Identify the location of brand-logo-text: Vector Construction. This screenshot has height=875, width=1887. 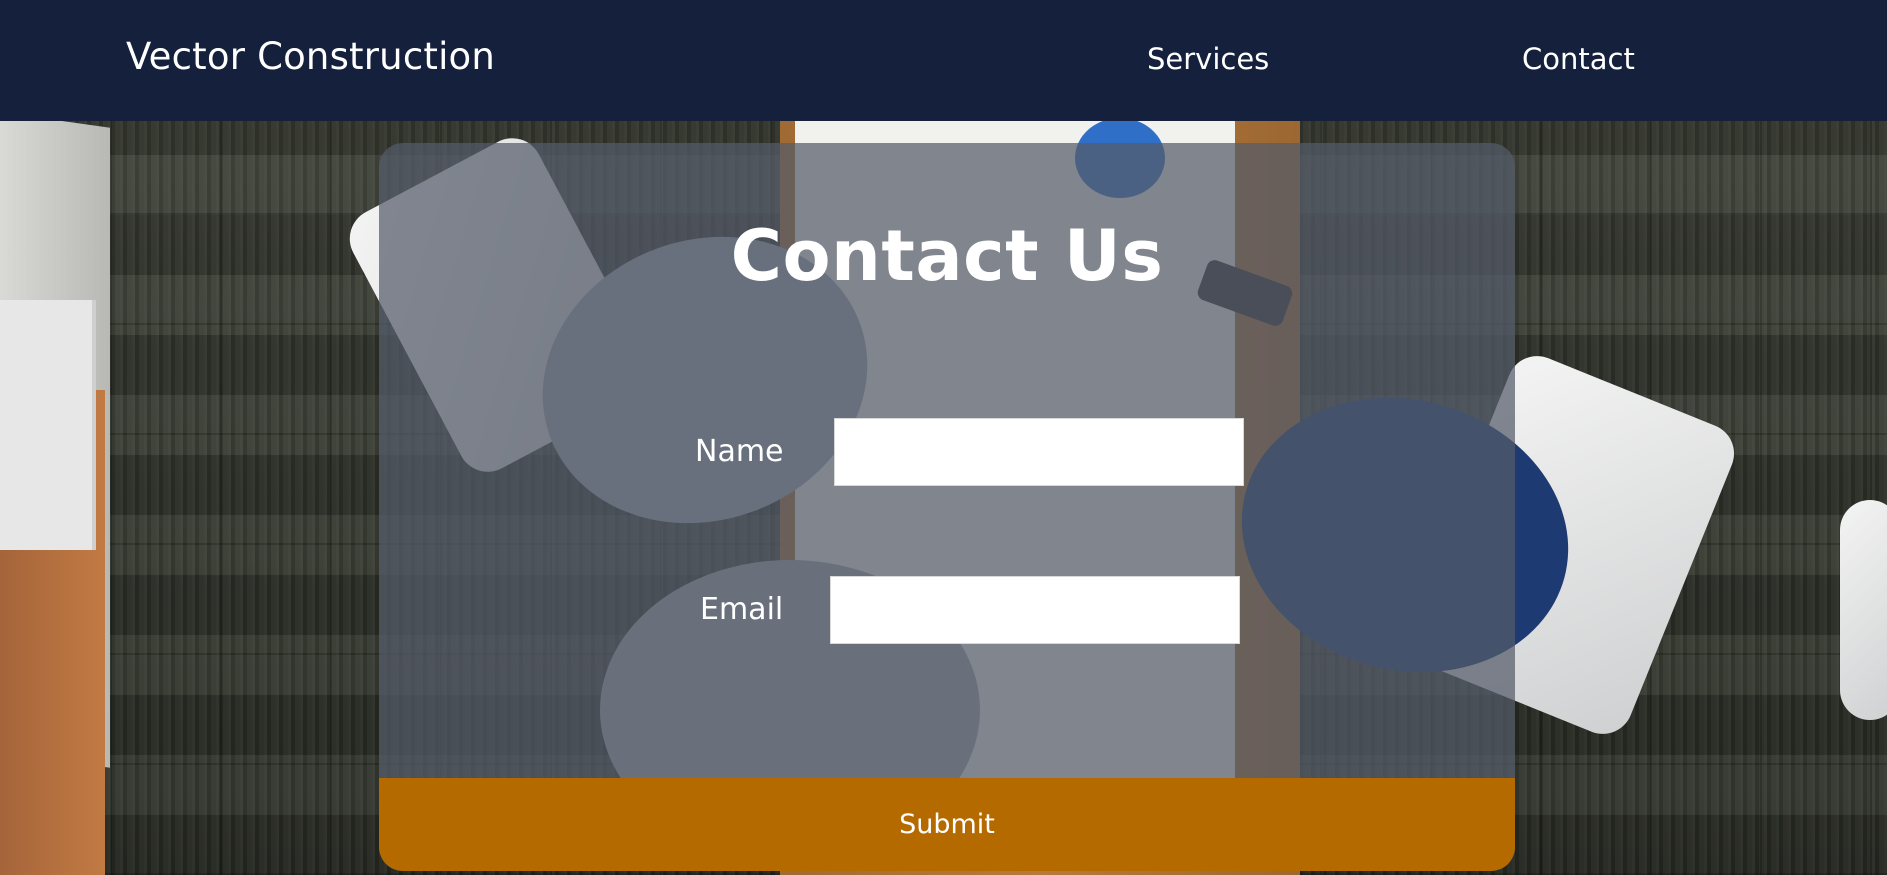
(310, 56).